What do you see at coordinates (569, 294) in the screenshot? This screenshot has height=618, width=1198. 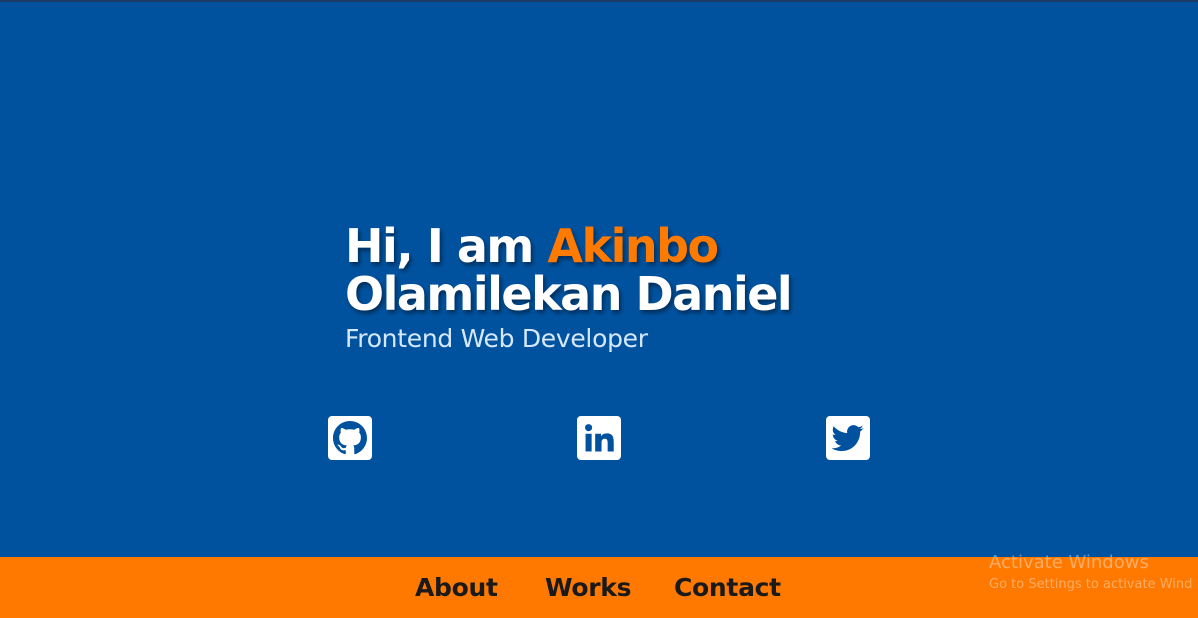 I see `hero-name-rest: Olamilekan Daniel` at bounding box center [569, 294].